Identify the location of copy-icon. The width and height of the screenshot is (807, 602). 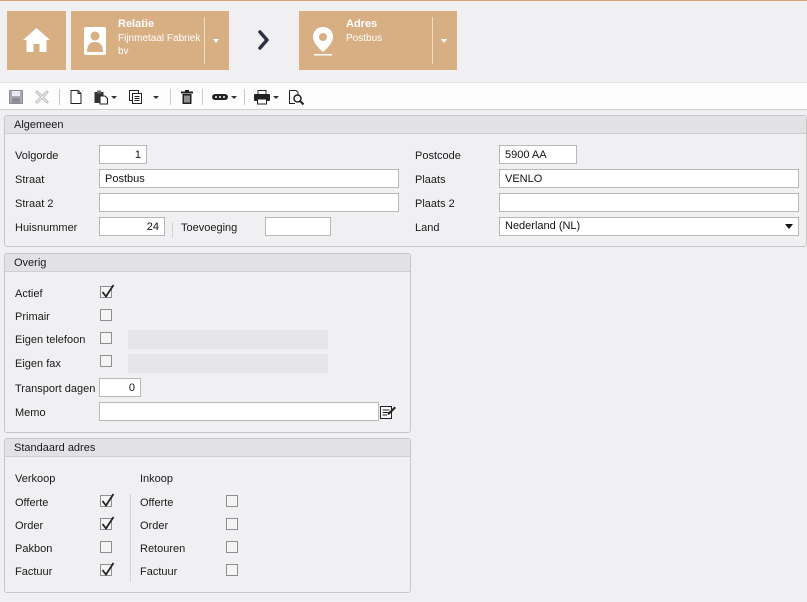
(135, 97).